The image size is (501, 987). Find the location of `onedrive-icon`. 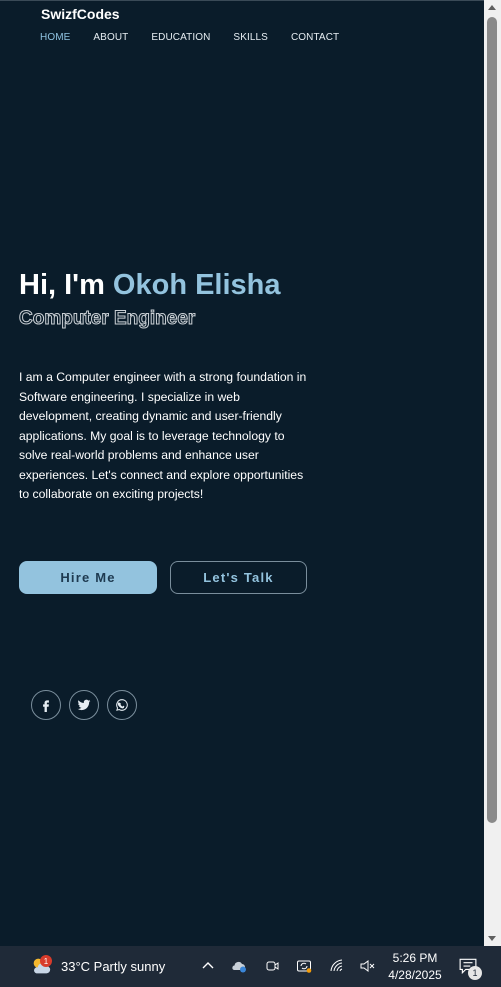

onedrive-icon is located at coordinates (239, 967).